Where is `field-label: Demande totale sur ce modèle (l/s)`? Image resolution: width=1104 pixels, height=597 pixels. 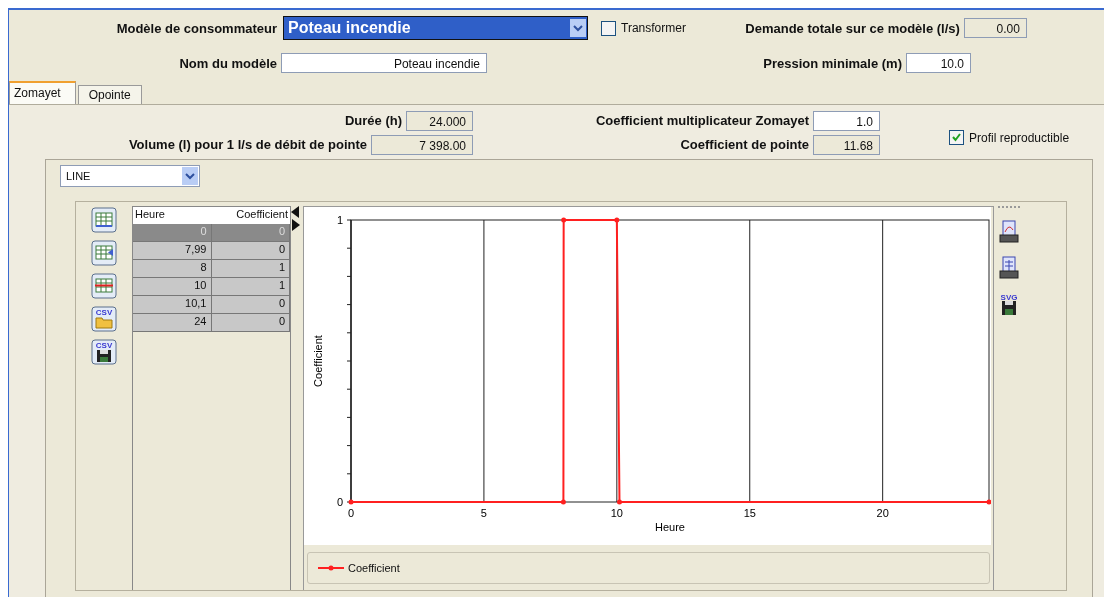 field-label: Demande totale sur ce modèle (l/s) is located at coordinates (852, 28).